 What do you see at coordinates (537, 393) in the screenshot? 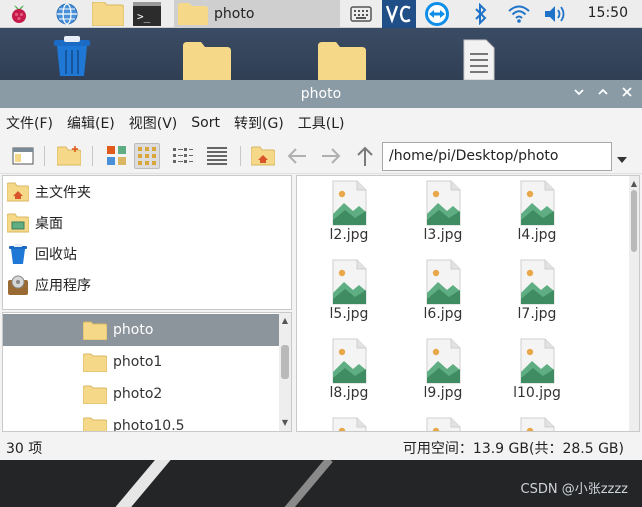
I see `file-label: l10.jpg` at bounding box center [537, 393].